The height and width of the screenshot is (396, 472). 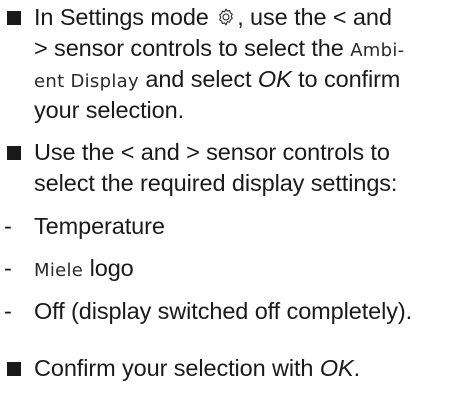 I want to click on step-line: Confirm your selection with OK., so click(x=197, y=368).